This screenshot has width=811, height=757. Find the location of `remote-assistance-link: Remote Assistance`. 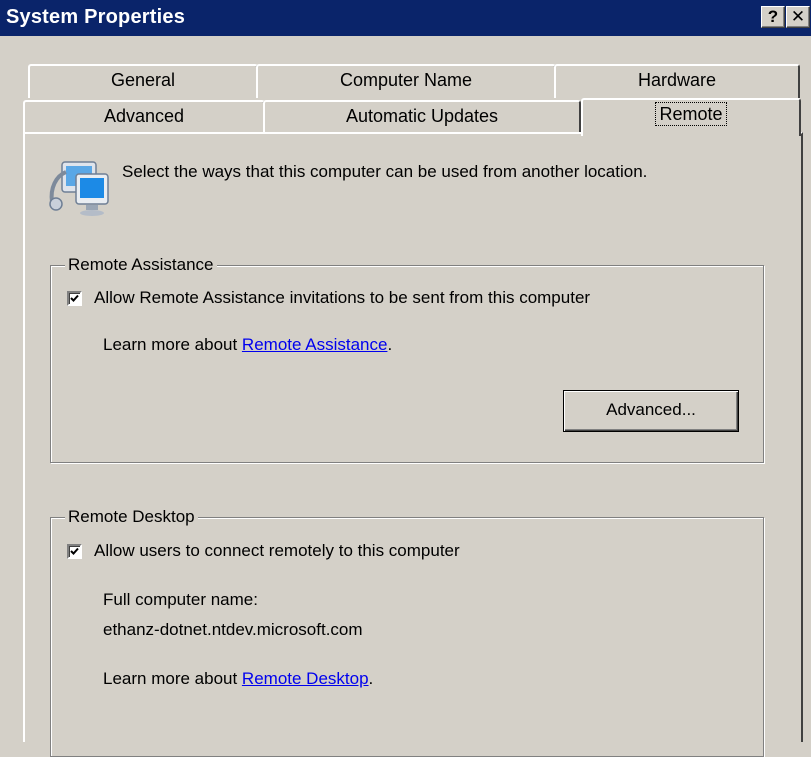

remote-assistance-link: Remote Assistance is located at coordinates (315, 344).